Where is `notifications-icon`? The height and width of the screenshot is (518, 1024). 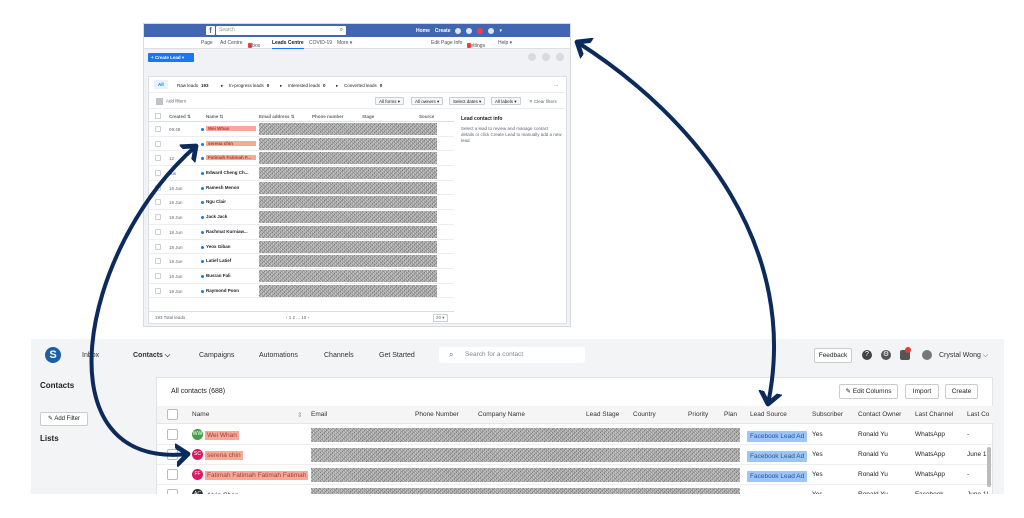 notifications-icon is located at coordinates (480, 30).